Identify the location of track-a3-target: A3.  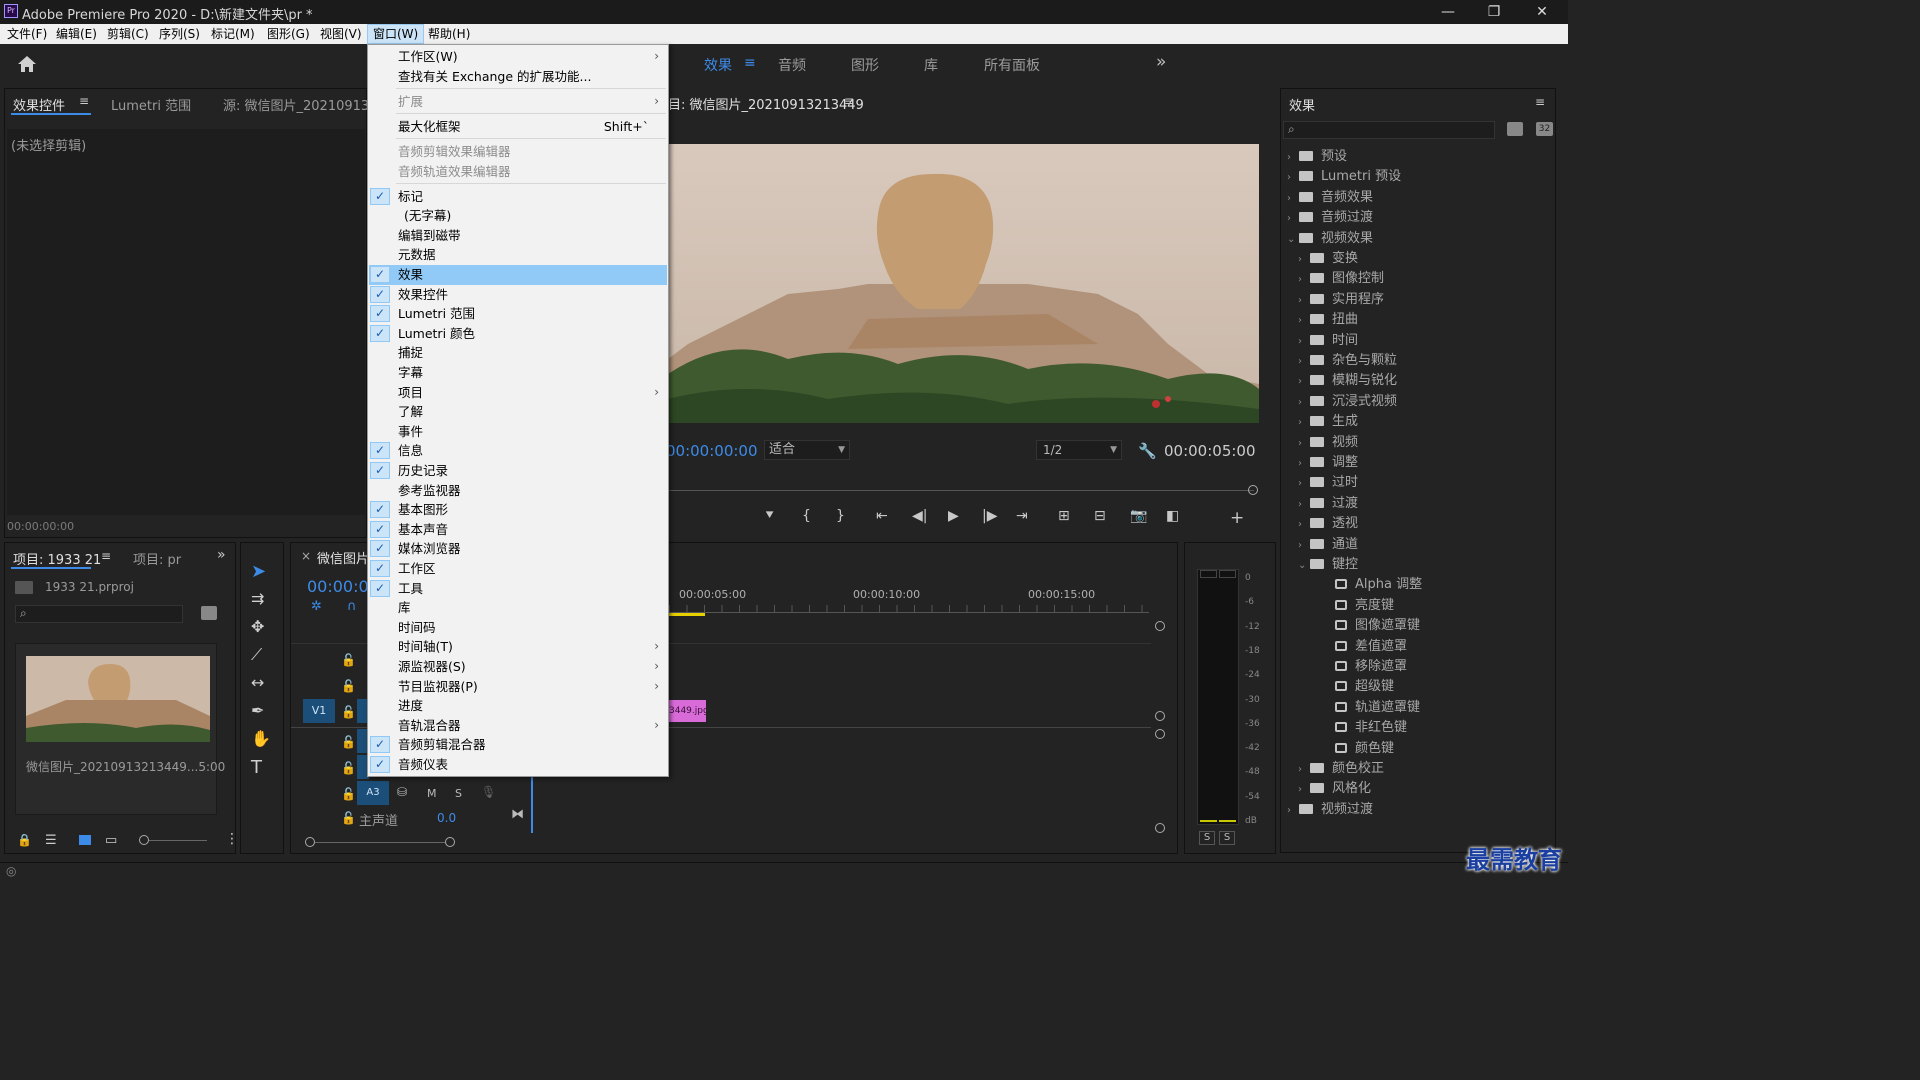
(373, 793).